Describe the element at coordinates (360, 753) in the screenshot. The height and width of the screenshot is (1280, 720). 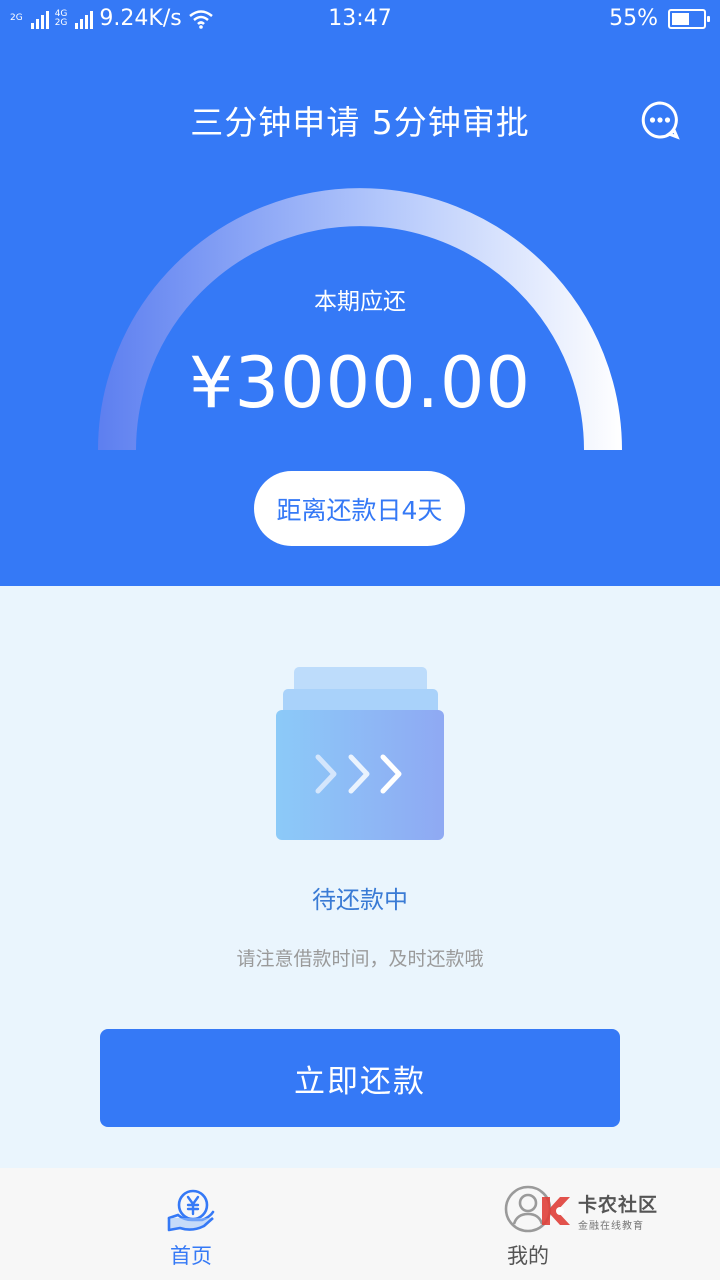
I see `wallet-card-icon` at that location.